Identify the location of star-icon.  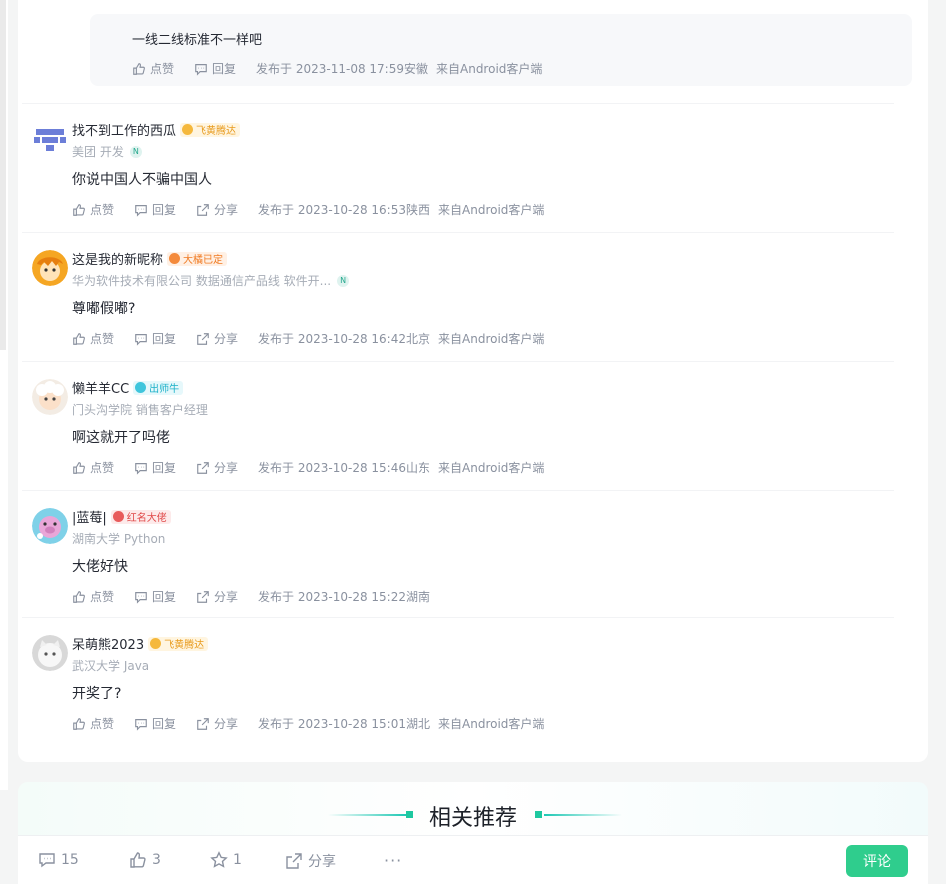
(219, 859).